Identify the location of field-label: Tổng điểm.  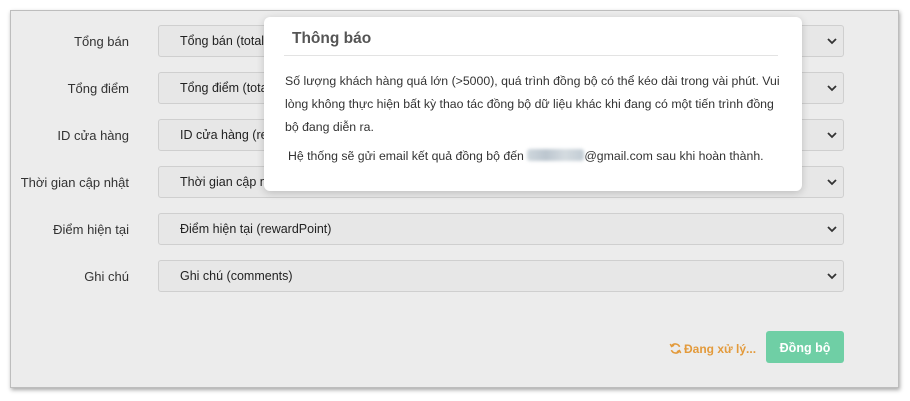
(98, 88).